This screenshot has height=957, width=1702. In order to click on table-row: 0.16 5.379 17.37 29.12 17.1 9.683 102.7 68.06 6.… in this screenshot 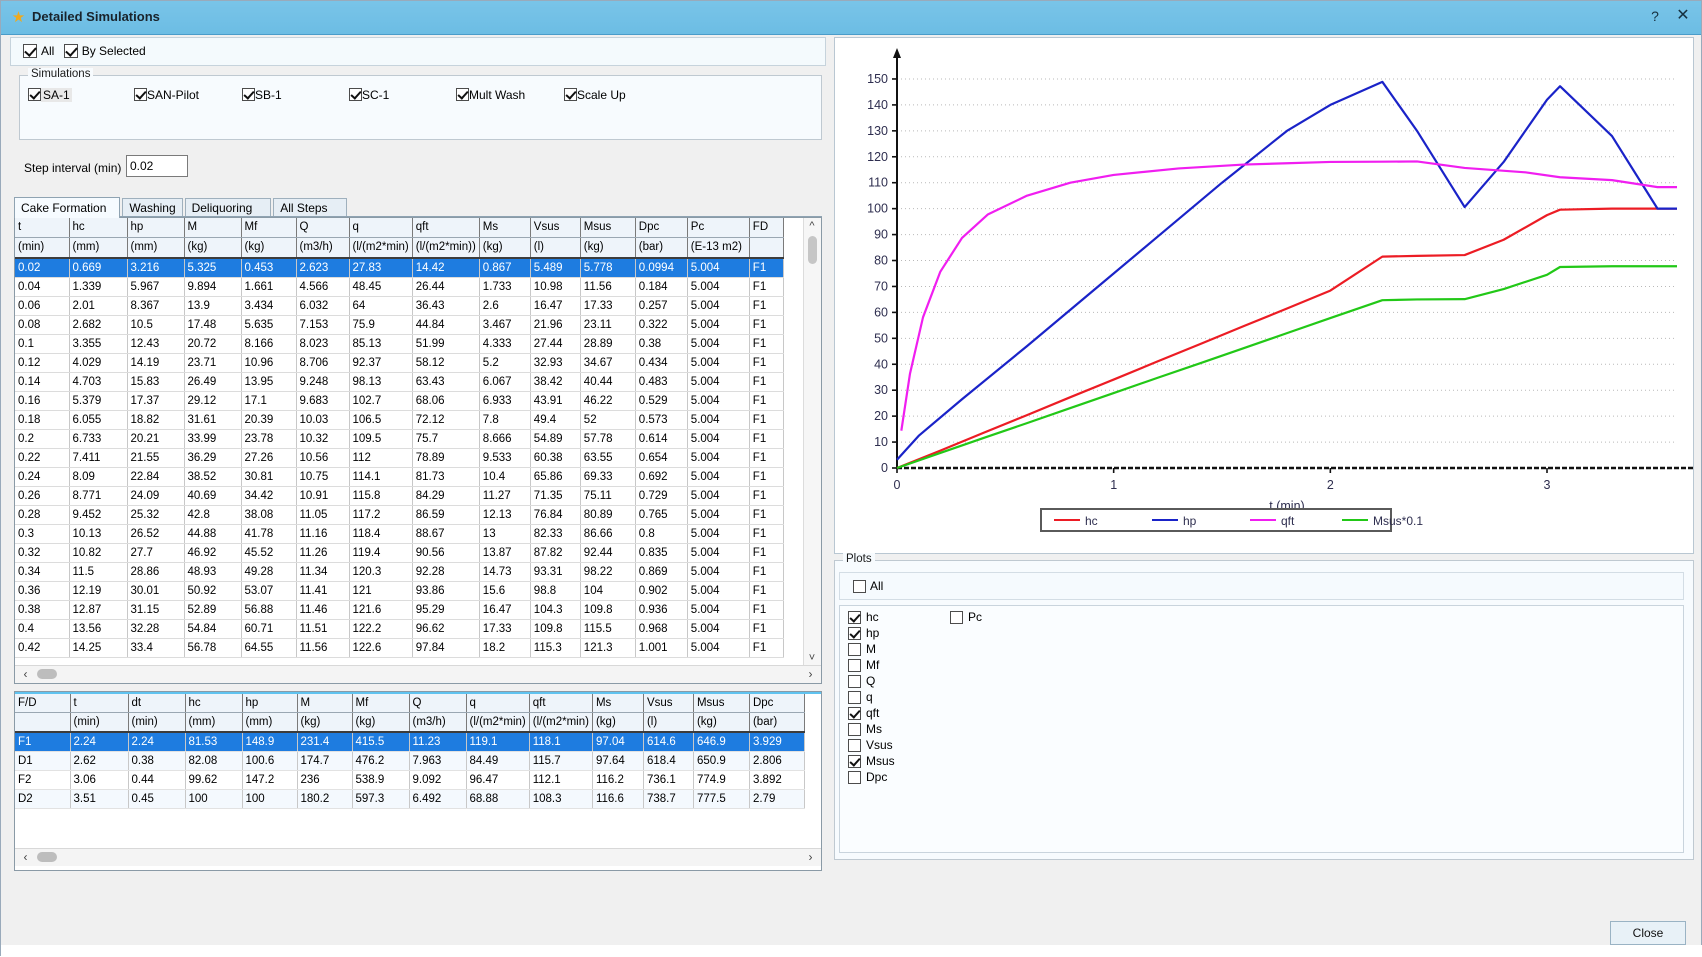, I will do `click(399, 401)`.